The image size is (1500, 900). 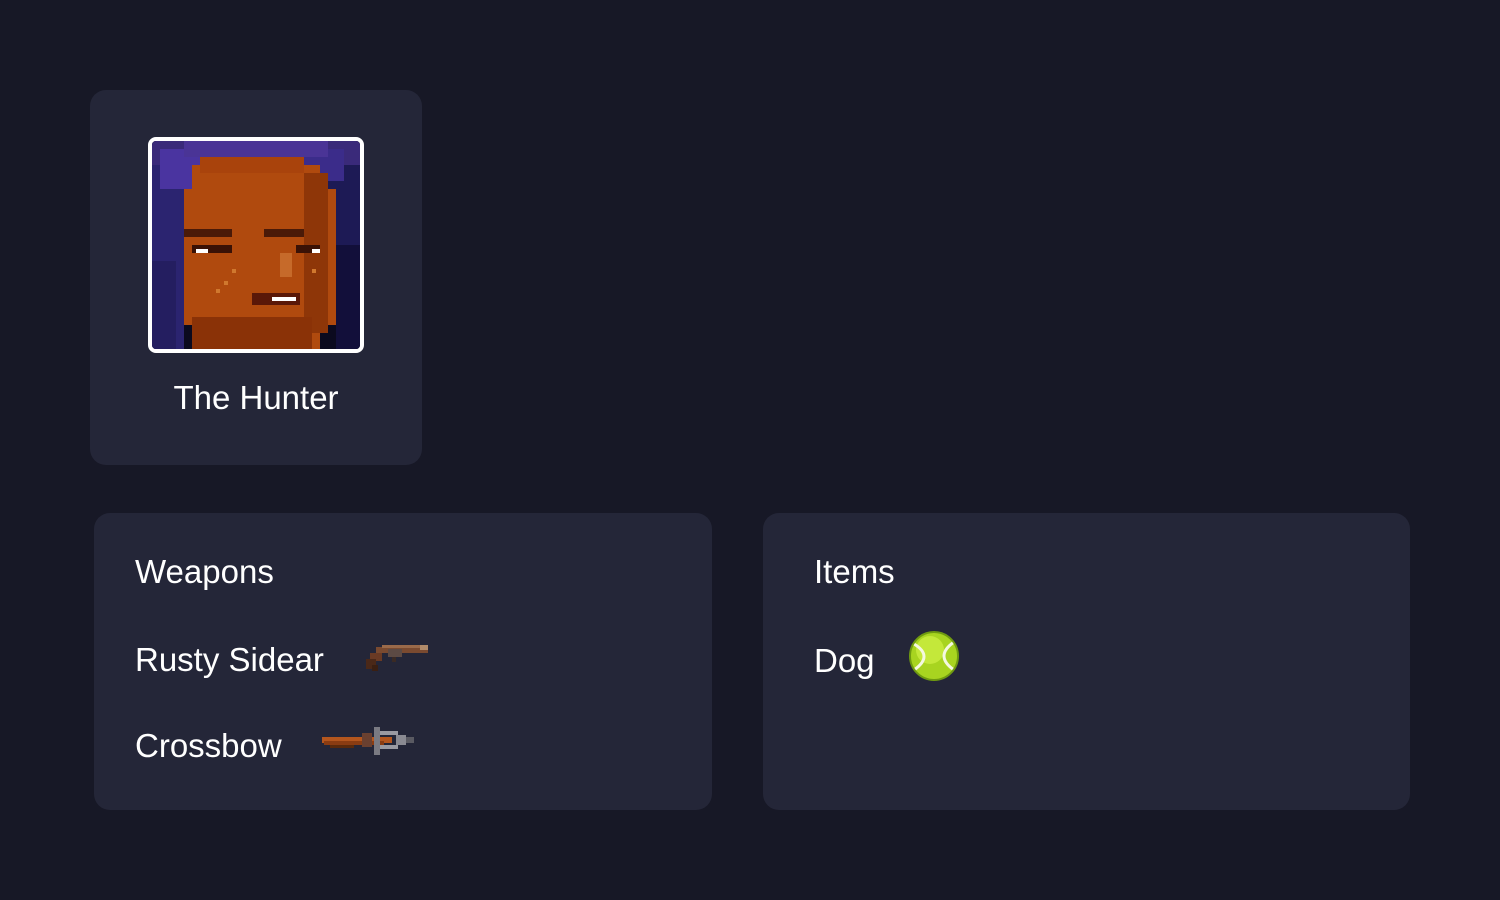 I want to click on character-portrait, so click(x=256, y=245).